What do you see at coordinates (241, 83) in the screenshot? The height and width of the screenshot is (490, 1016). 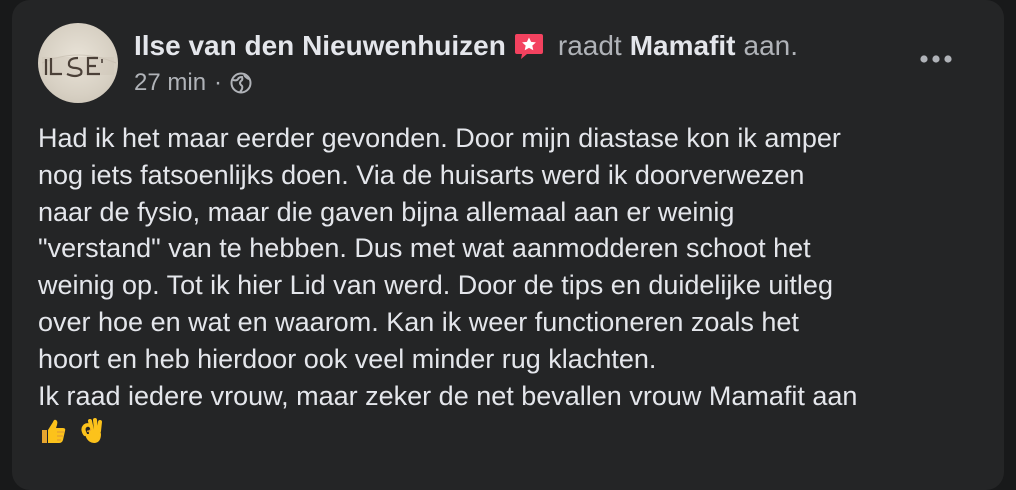 I see `globe-icon` at bounding box center [241, 83].